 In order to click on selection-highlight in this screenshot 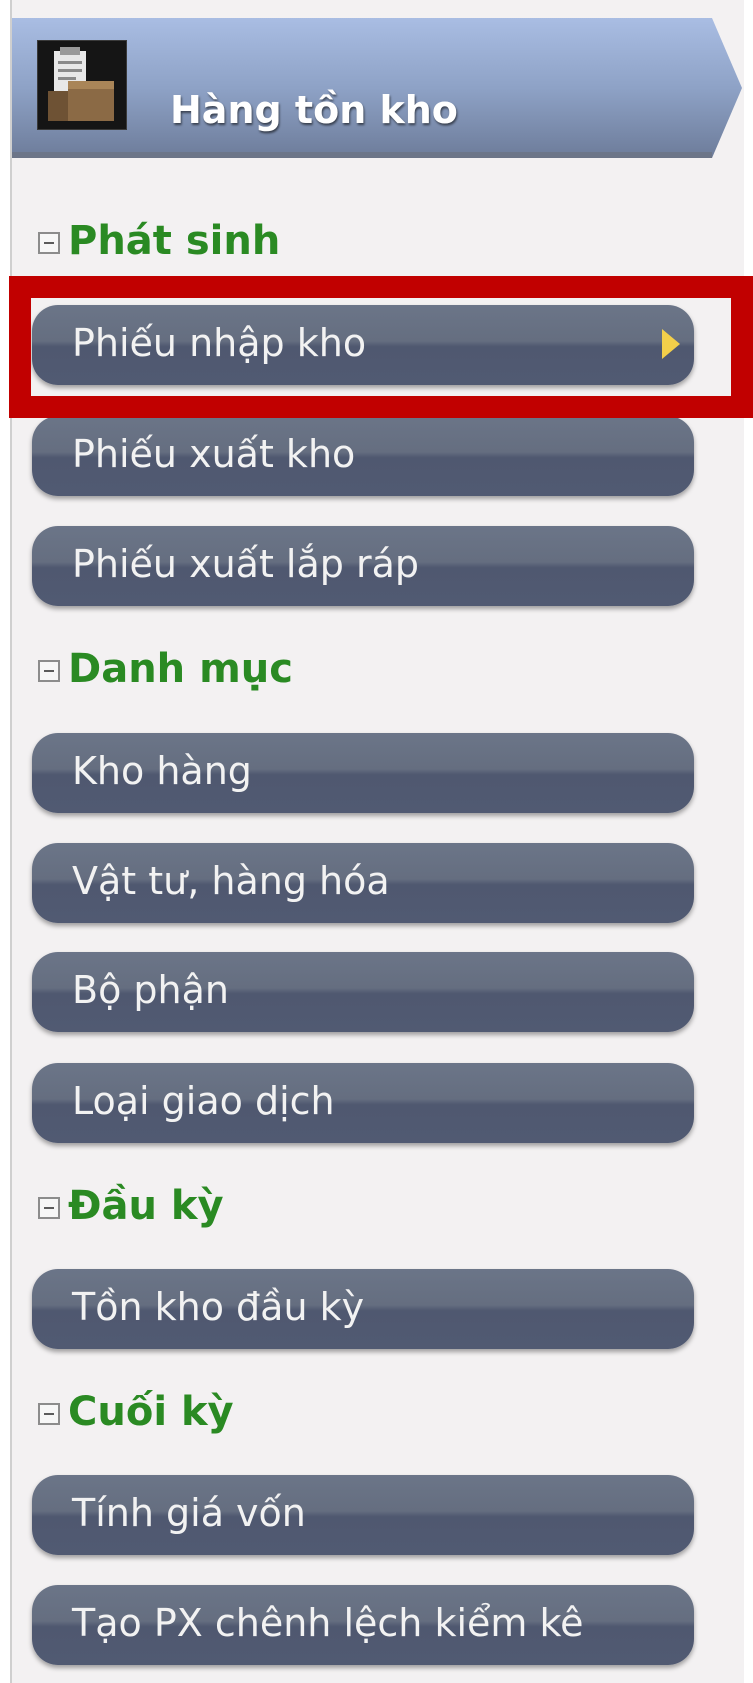, I will do `click(381, 347)`.